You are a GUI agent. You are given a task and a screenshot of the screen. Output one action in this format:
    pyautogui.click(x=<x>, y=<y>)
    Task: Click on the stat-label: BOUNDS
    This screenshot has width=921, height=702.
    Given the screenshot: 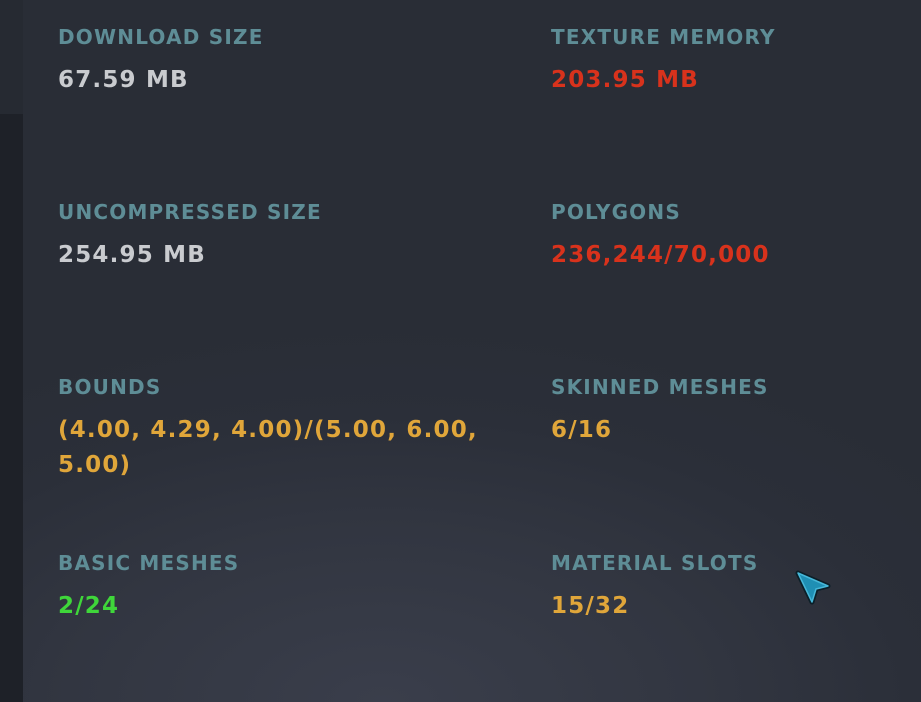 What is the action you would take?
    pyautogui.click(x=110, y=387)
    